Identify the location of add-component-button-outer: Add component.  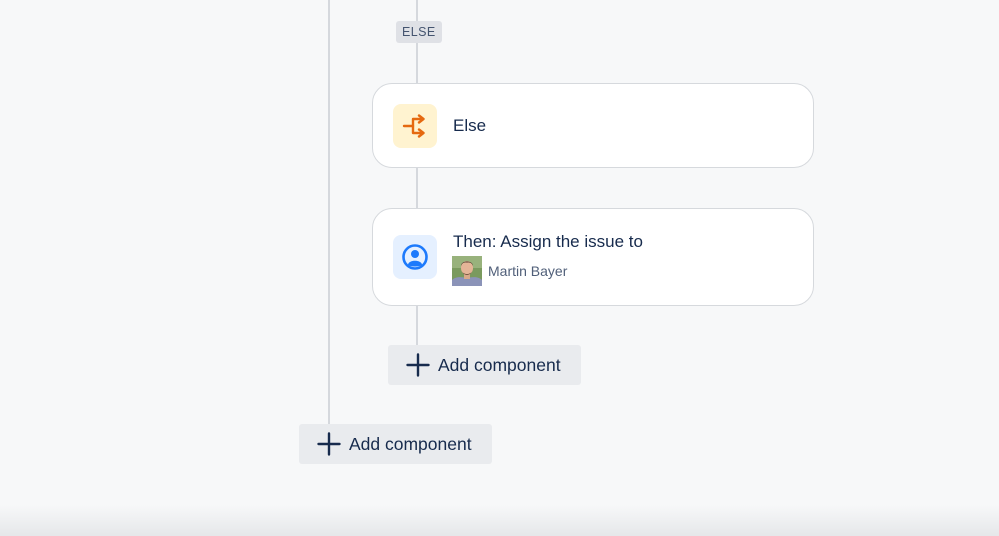
(395, 444).